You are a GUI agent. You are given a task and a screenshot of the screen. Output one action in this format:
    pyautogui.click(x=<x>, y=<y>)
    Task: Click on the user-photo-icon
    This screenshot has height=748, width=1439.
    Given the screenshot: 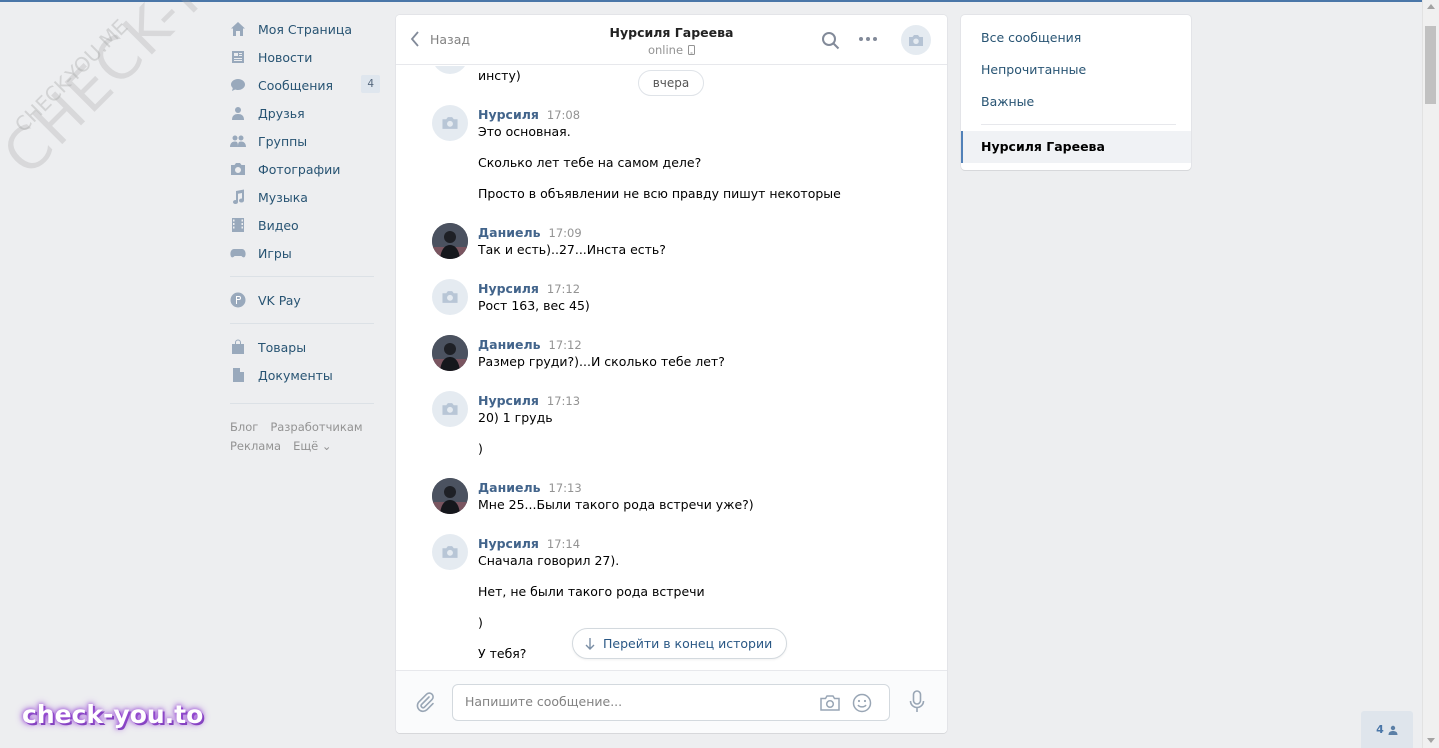 What is the action you would take?
    pyautogui.click(x=450, y=496)
    